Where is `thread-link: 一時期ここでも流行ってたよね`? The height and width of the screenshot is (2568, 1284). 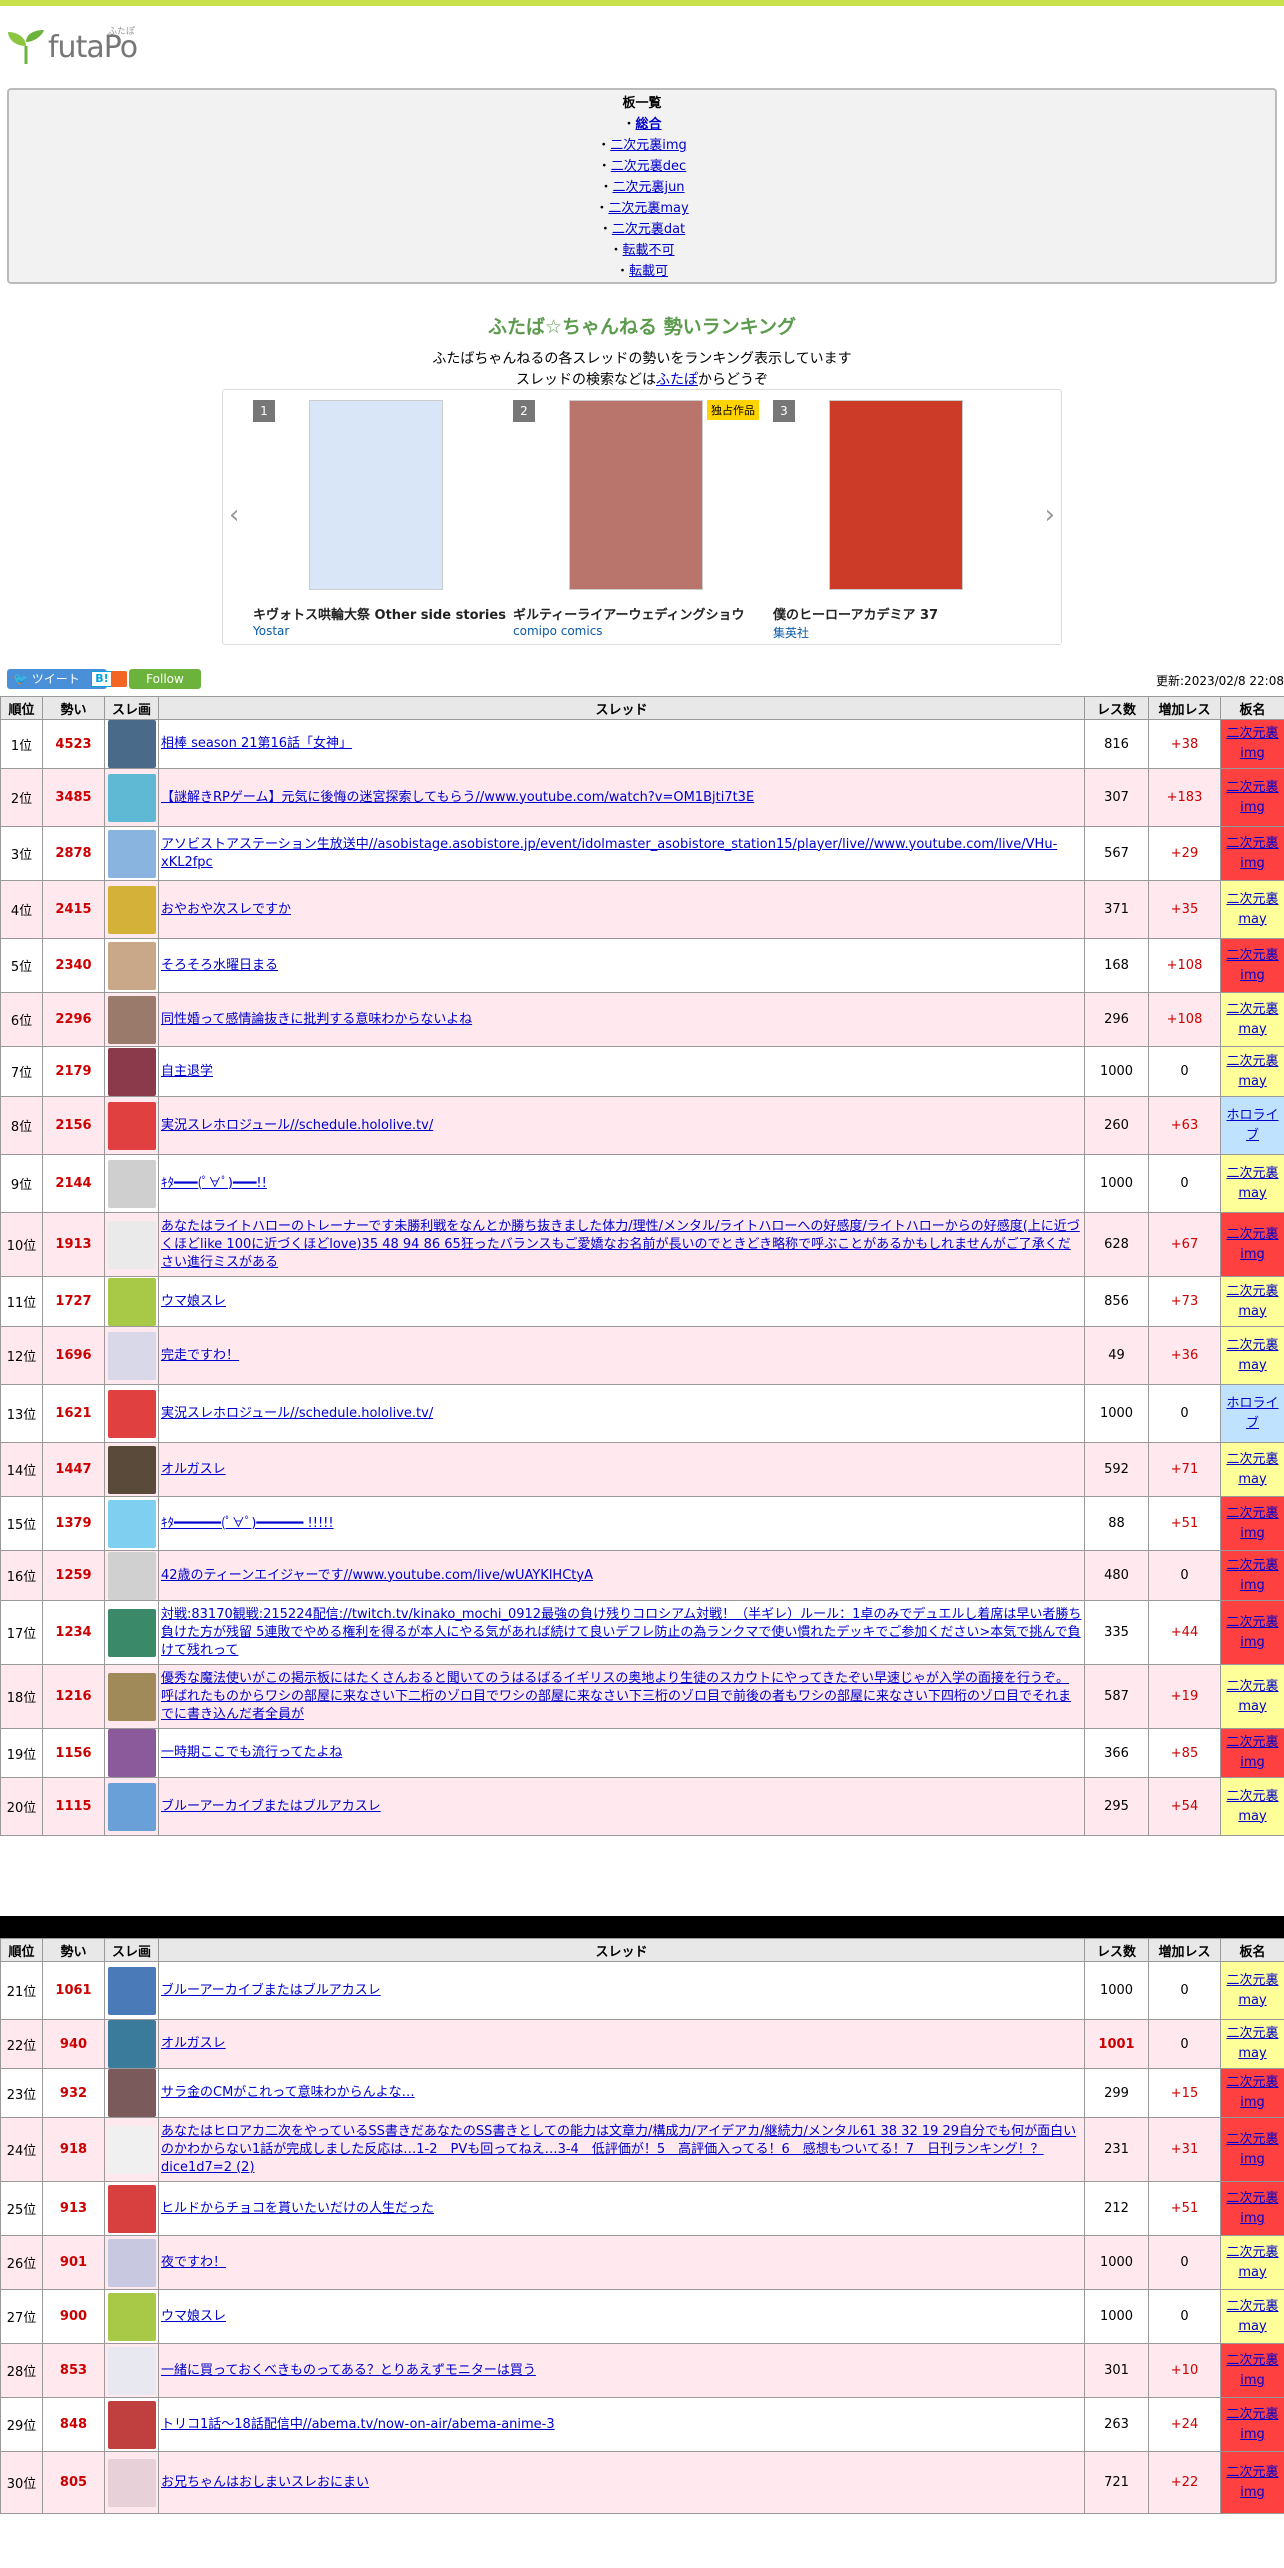
thread-link: 一時期ここでも流行ってたよね is located at coordinates (251, 1752).